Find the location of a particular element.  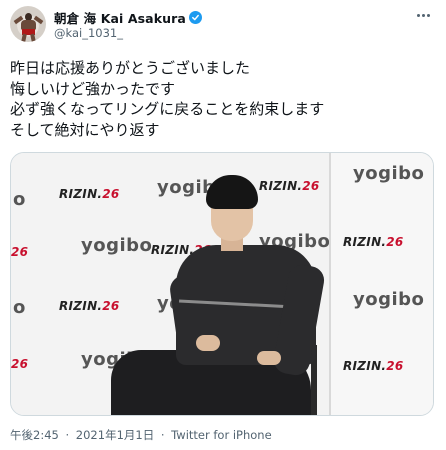

avatar is located at coordinates (28, 24).